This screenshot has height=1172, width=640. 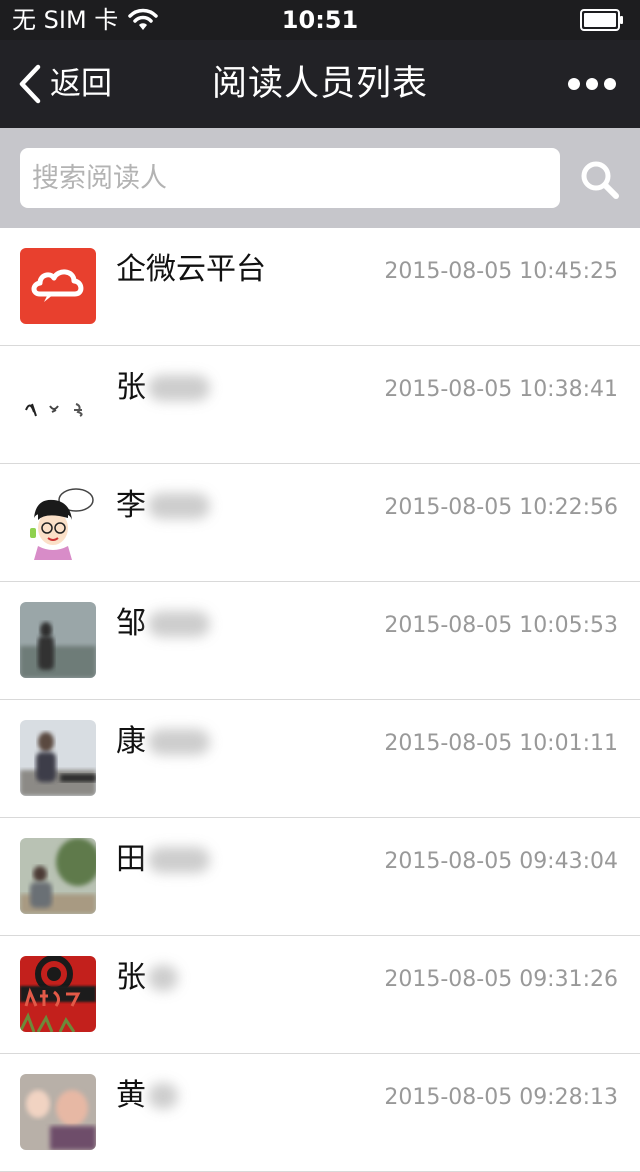 I want to click on clock: 10:51, so click(x=320, y=20).